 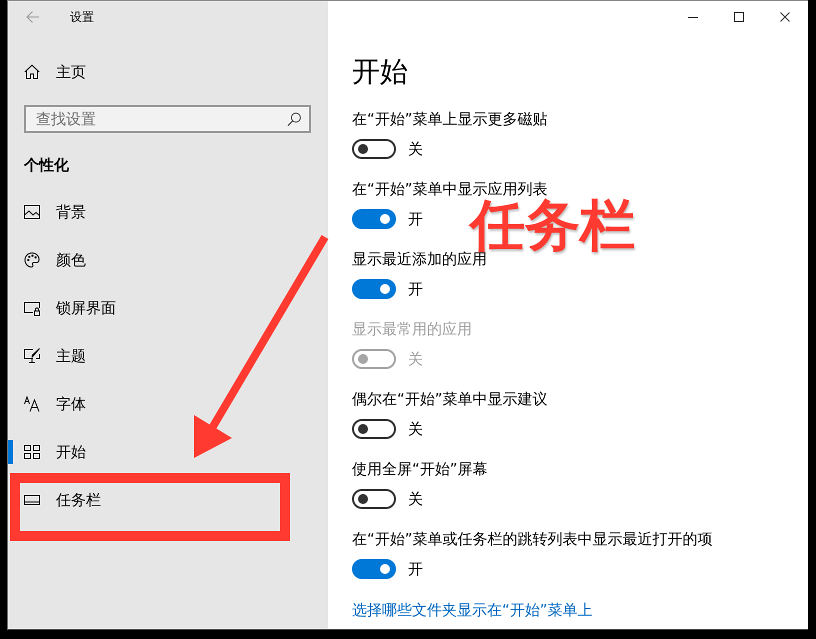 What do you see at coordinates (450, 188) in the screenshot?
I see `setting-label: 在“开始”菜单中显示应用列表` at bounding box center [450, 188].